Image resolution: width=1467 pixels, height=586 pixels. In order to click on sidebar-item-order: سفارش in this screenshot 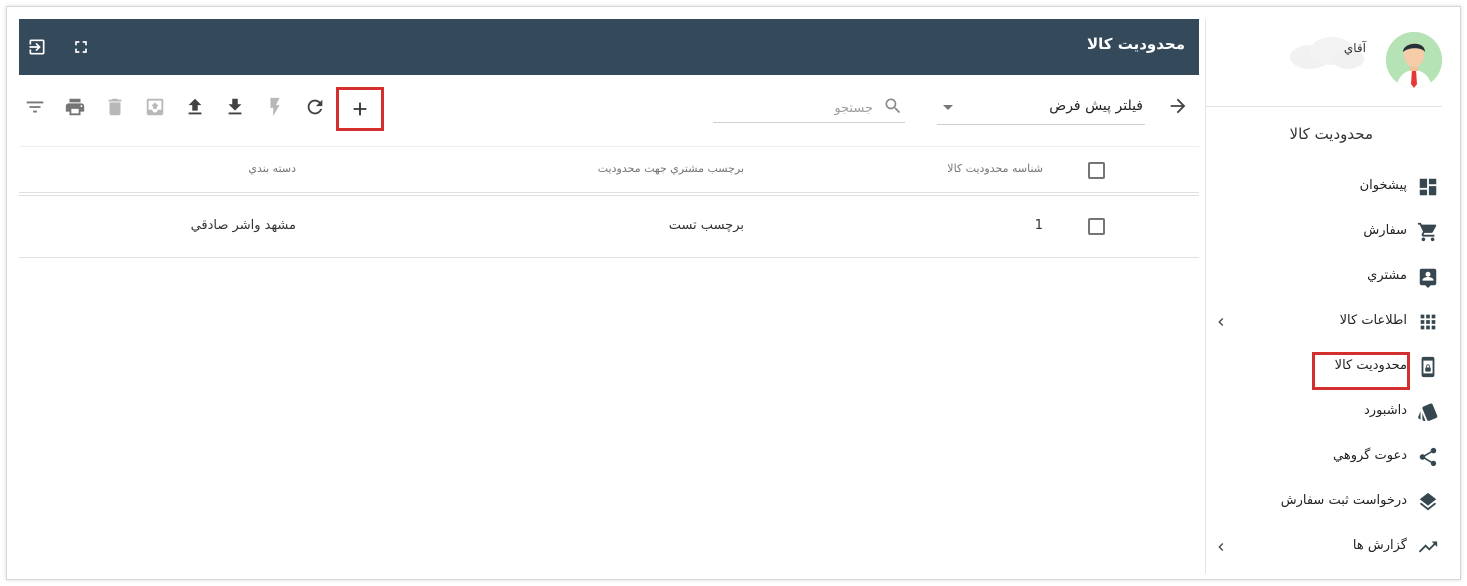, I will do `click(1323, 232)`.